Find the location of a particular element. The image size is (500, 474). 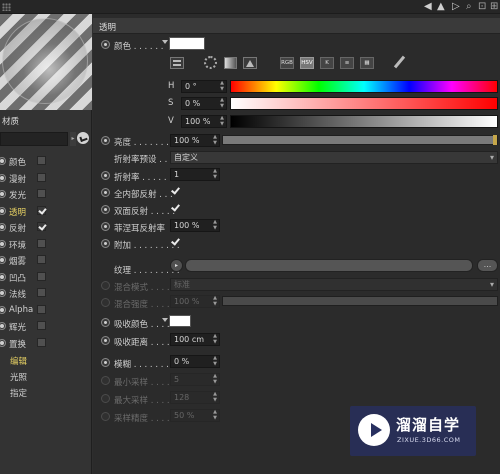

channel-label: 发光 is located at coordinates (17, 195).